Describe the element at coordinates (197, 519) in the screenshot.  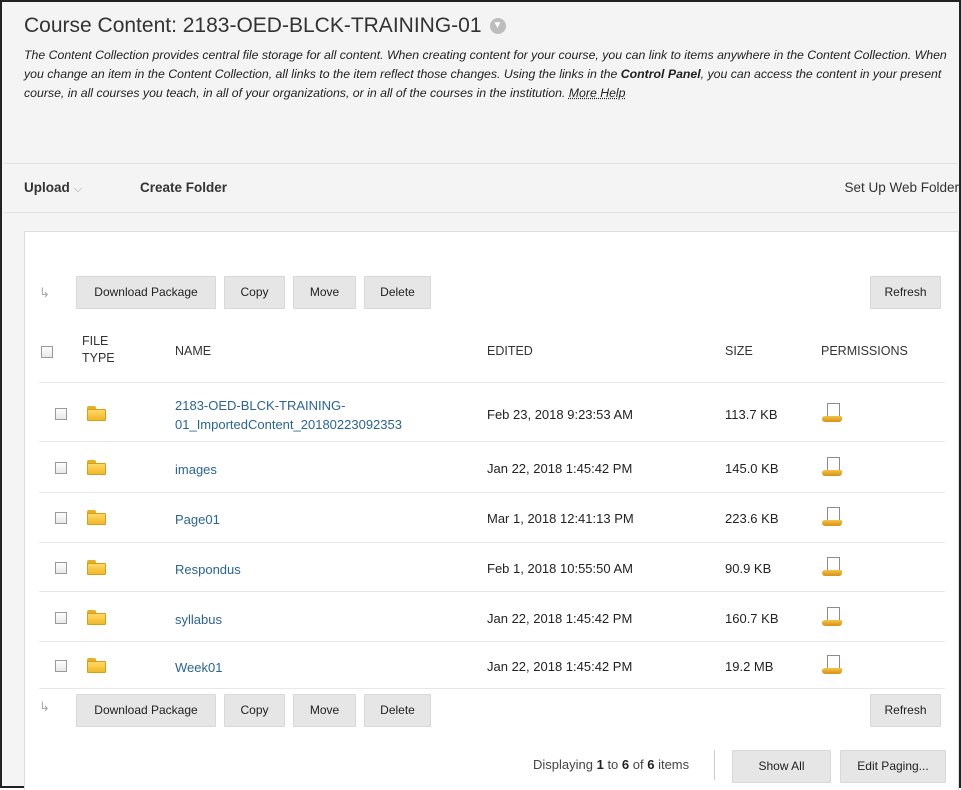
I see `item-name-link: Page01` at that location.